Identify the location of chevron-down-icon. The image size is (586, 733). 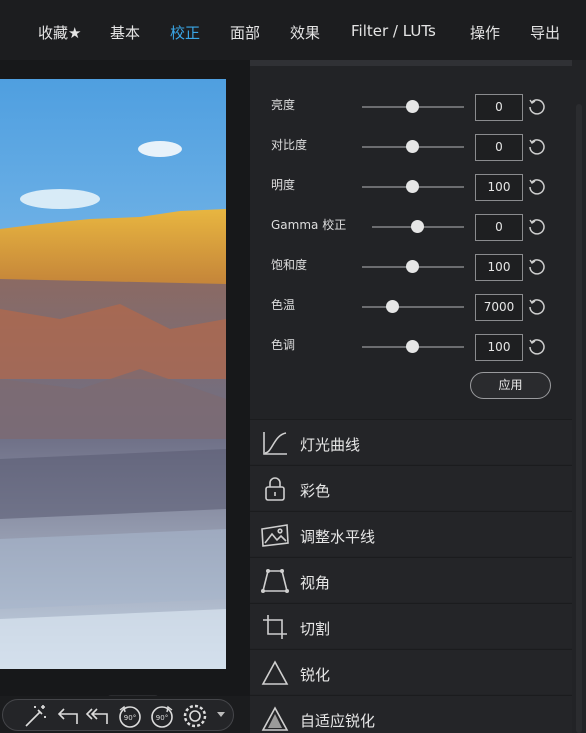
(221, 714).